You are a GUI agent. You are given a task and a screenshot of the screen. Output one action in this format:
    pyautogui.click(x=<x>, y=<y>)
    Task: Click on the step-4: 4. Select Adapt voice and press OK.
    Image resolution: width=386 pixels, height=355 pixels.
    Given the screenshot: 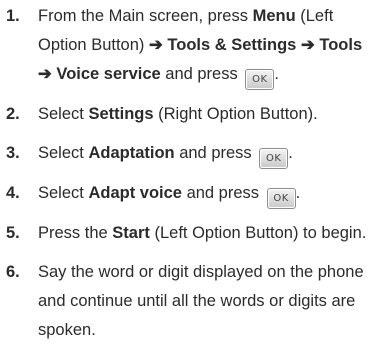 What is the action you would take?
    pyautogui.click(x=193, y=194)
    